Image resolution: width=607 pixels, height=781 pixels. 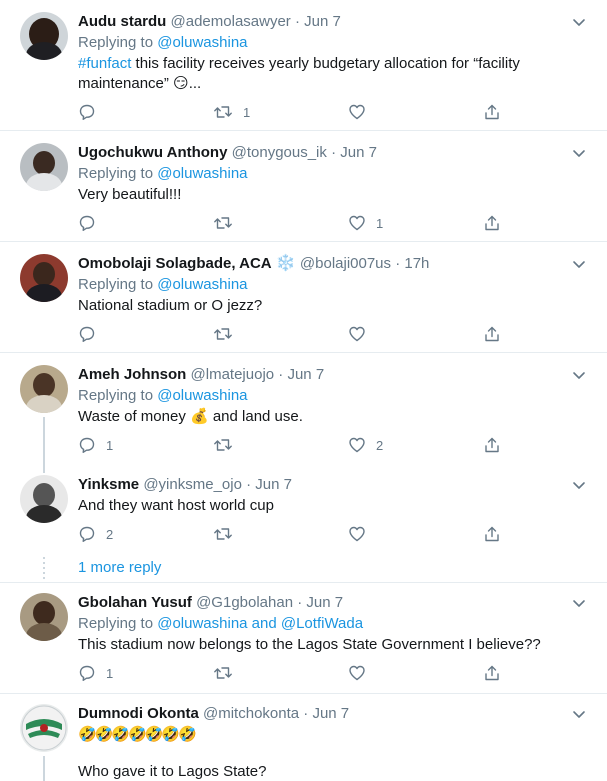 I want to click on replying-to: Replying to @oluwashina, so click(x=163, y=43).